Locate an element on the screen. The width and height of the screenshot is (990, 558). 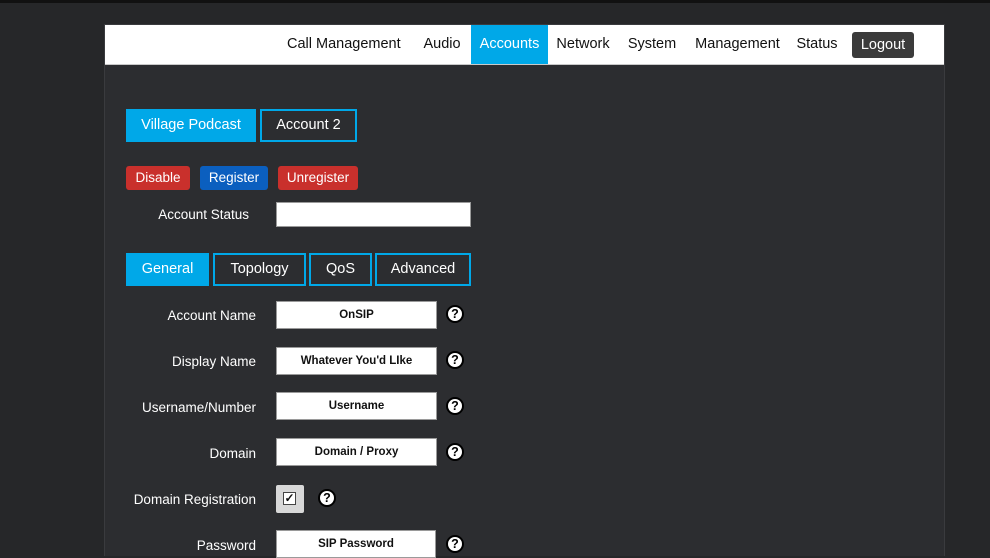
tab-qos: QoS is located at coordinates (340, 269).